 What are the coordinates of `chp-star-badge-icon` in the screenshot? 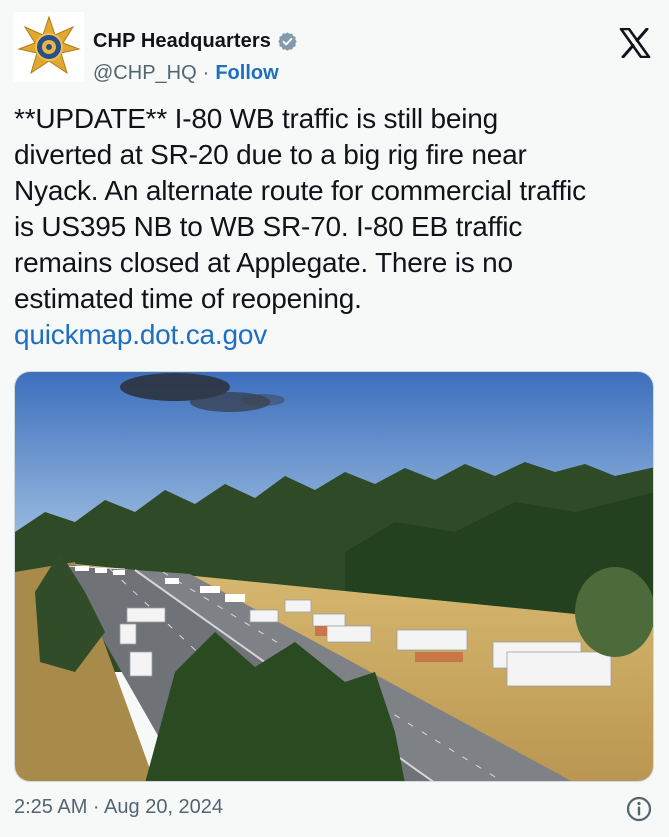 It's located at (49, 45).